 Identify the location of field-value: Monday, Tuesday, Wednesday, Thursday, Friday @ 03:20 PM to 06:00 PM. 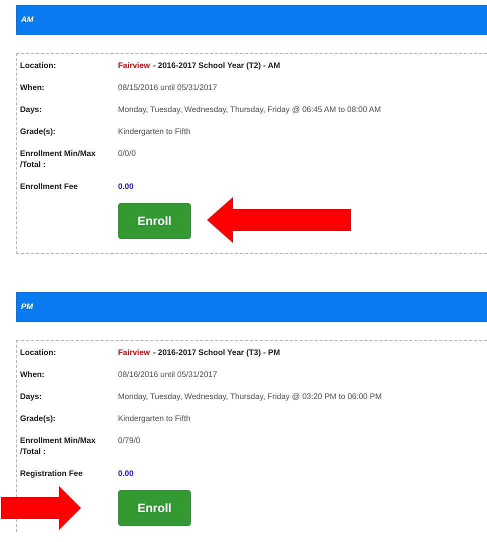
(250, 396).